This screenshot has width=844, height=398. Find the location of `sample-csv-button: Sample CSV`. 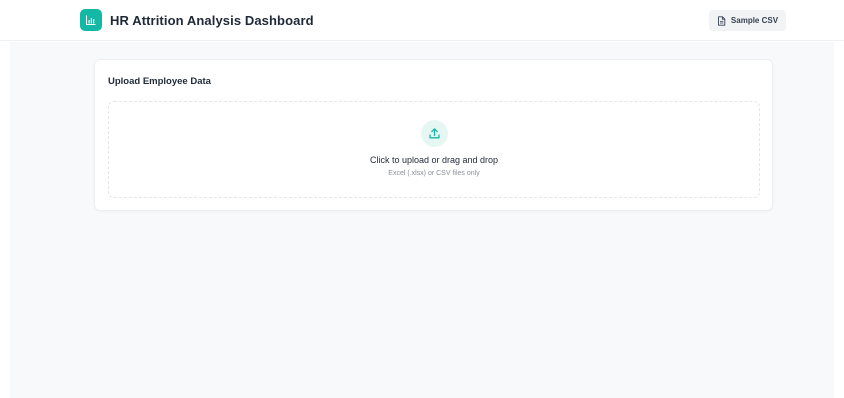

sample-csv-button: Sample CSV is located at coordinates (747, 20).